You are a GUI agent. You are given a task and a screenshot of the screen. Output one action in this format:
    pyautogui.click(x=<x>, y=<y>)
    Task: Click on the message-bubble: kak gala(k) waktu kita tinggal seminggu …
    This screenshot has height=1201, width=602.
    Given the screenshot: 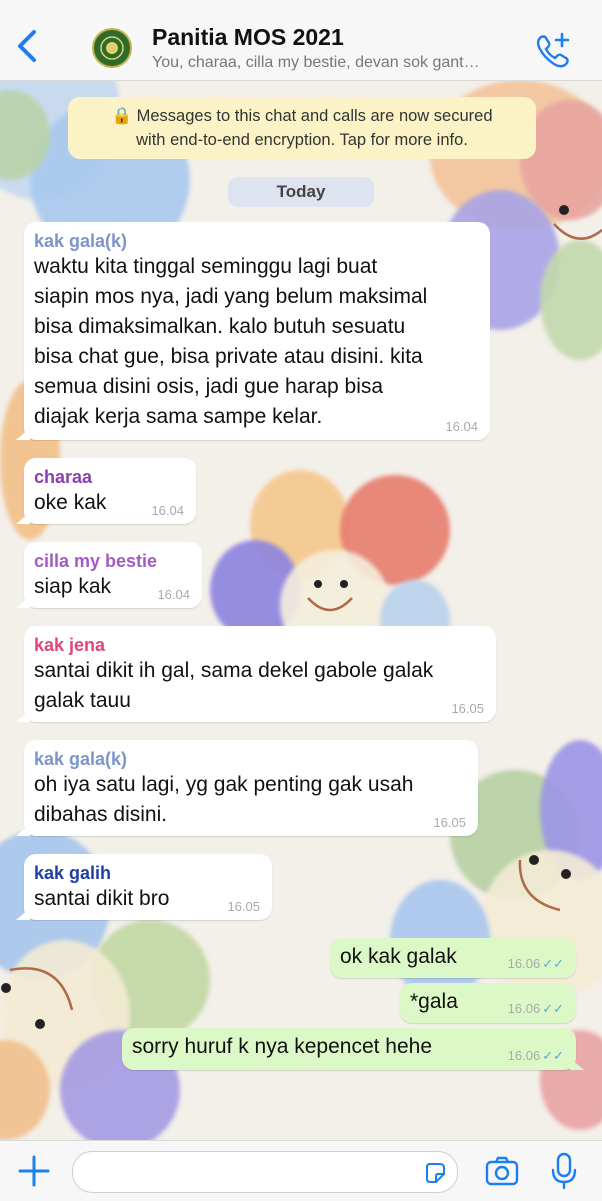 What is the action you would take?
    pyautogui.click(x=253, y=331)
    